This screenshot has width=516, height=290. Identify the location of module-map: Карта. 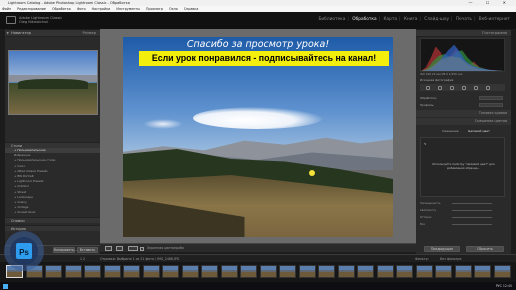
(390, 19).